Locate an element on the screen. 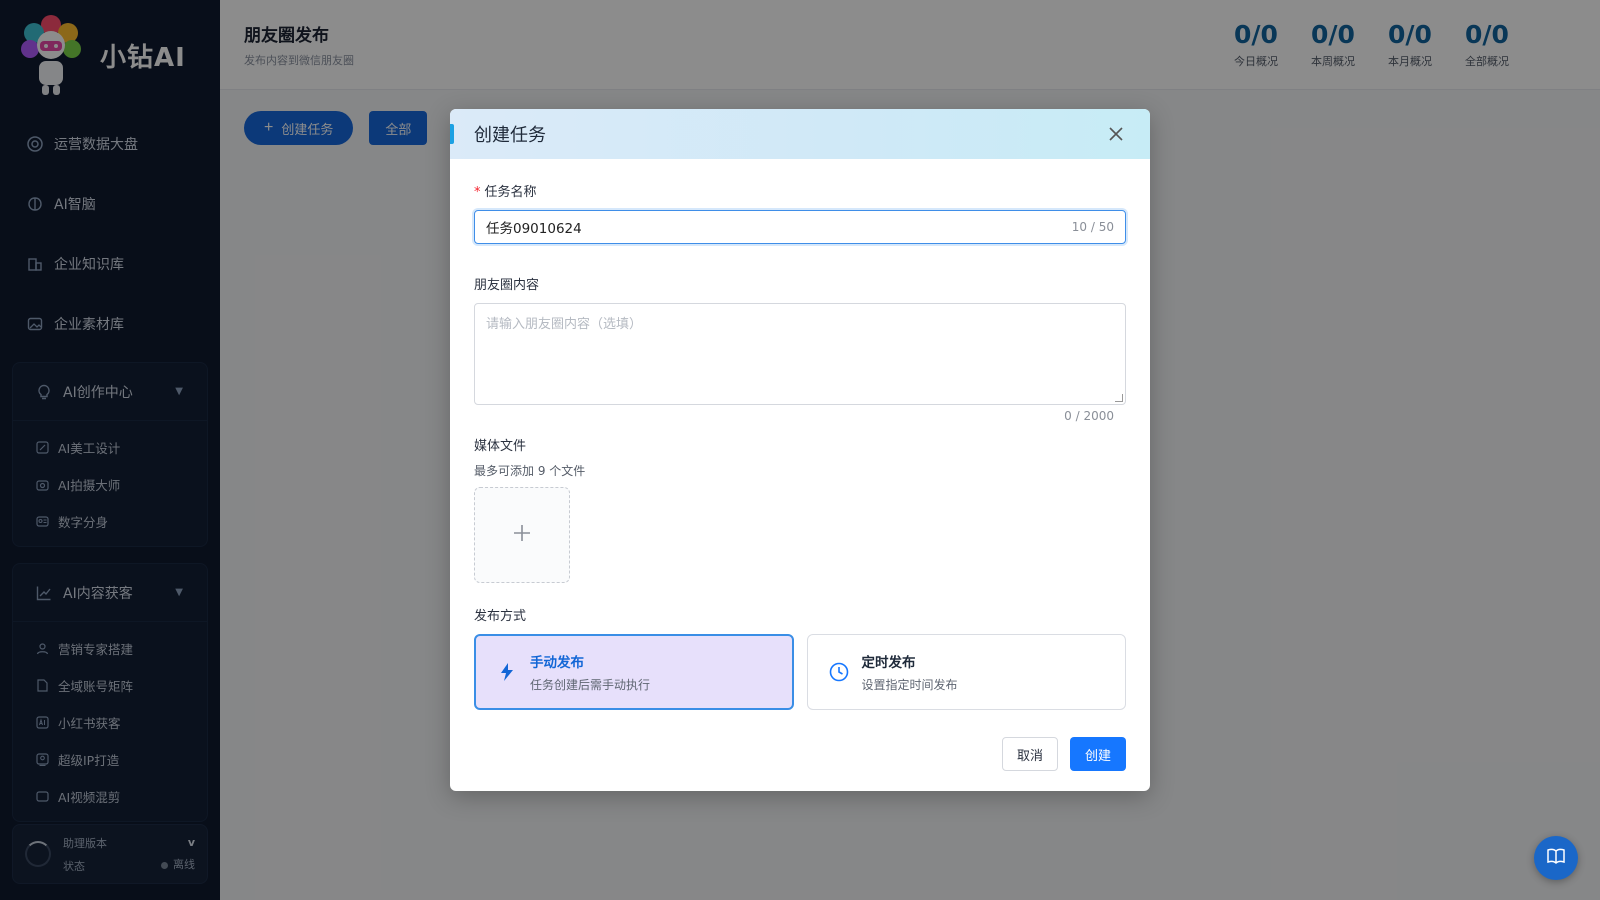  media-label: 媒体文件 is located at coordinates (500, 446).